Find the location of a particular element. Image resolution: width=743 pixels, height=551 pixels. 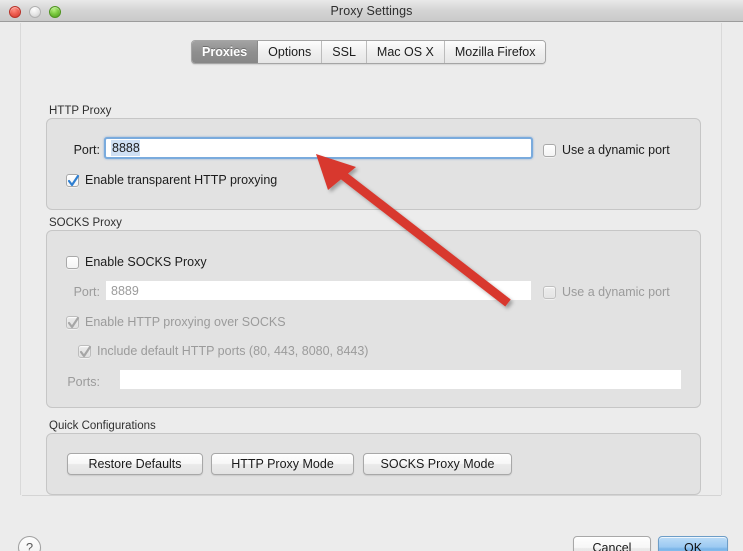

http-dynamic-port-checkbox: Use a dynamic port is located at coordinates (606, 150).